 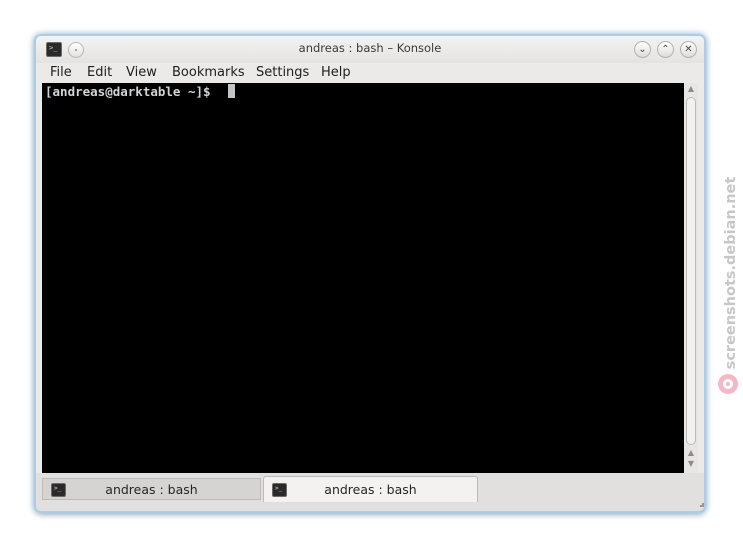 What do you see at coordinates (231, 91) in the screenshot?
I see `text-cursor` at bounding box center [231, 91].